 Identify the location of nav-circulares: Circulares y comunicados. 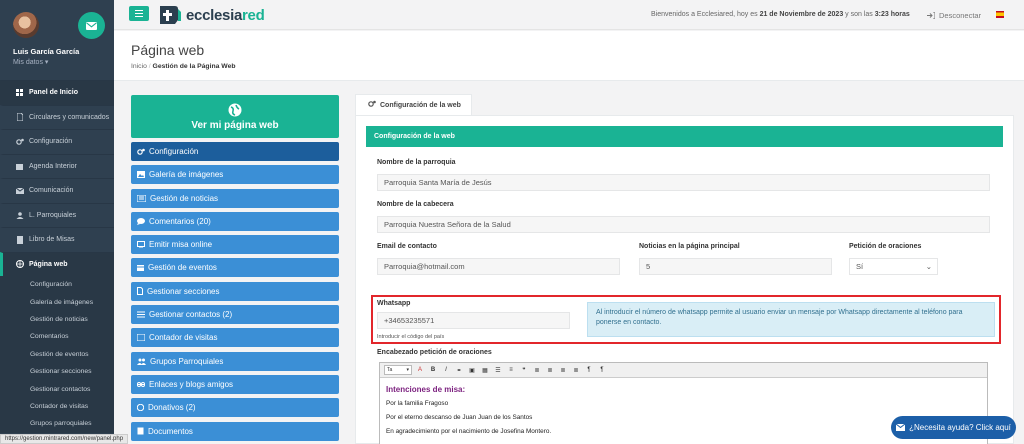
(57, 117).